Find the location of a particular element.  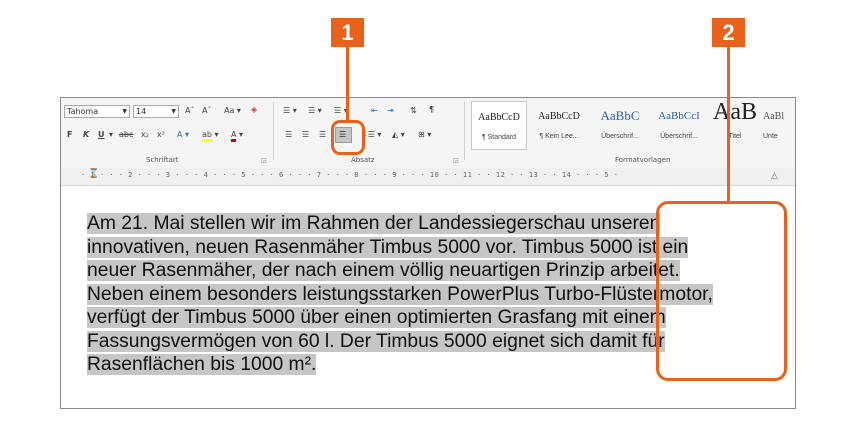

font-group-label: Schriftart is located at coordinates (162, 160).